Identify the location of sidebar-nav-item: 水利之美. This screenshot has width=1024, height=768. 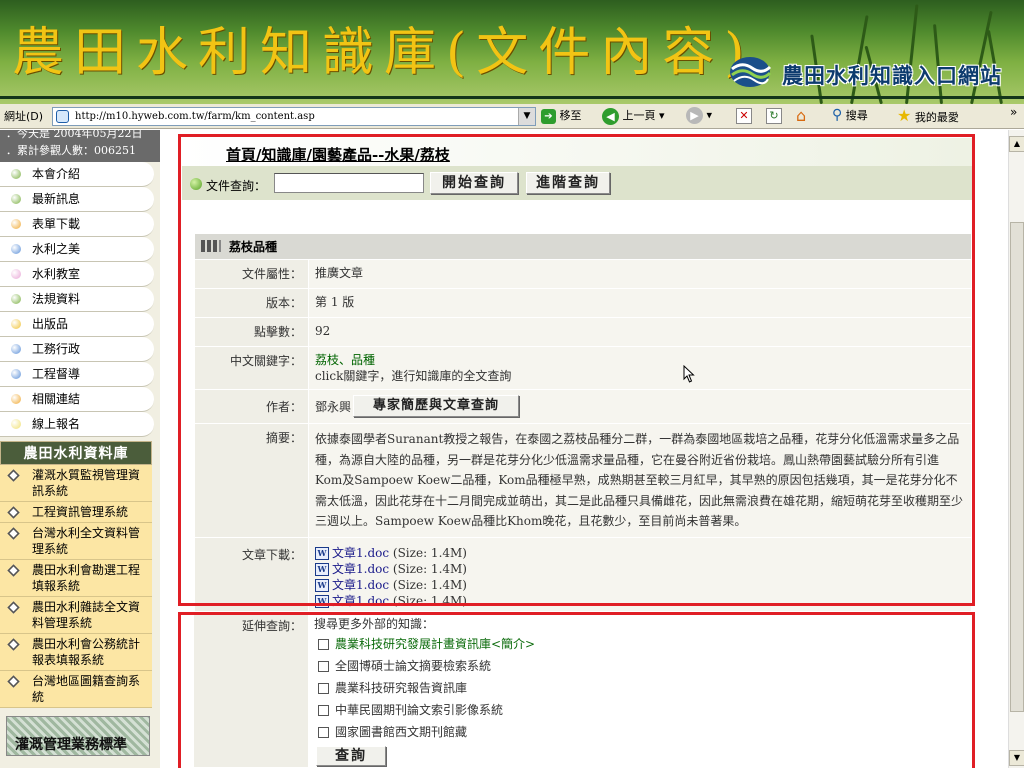
(77, 249).